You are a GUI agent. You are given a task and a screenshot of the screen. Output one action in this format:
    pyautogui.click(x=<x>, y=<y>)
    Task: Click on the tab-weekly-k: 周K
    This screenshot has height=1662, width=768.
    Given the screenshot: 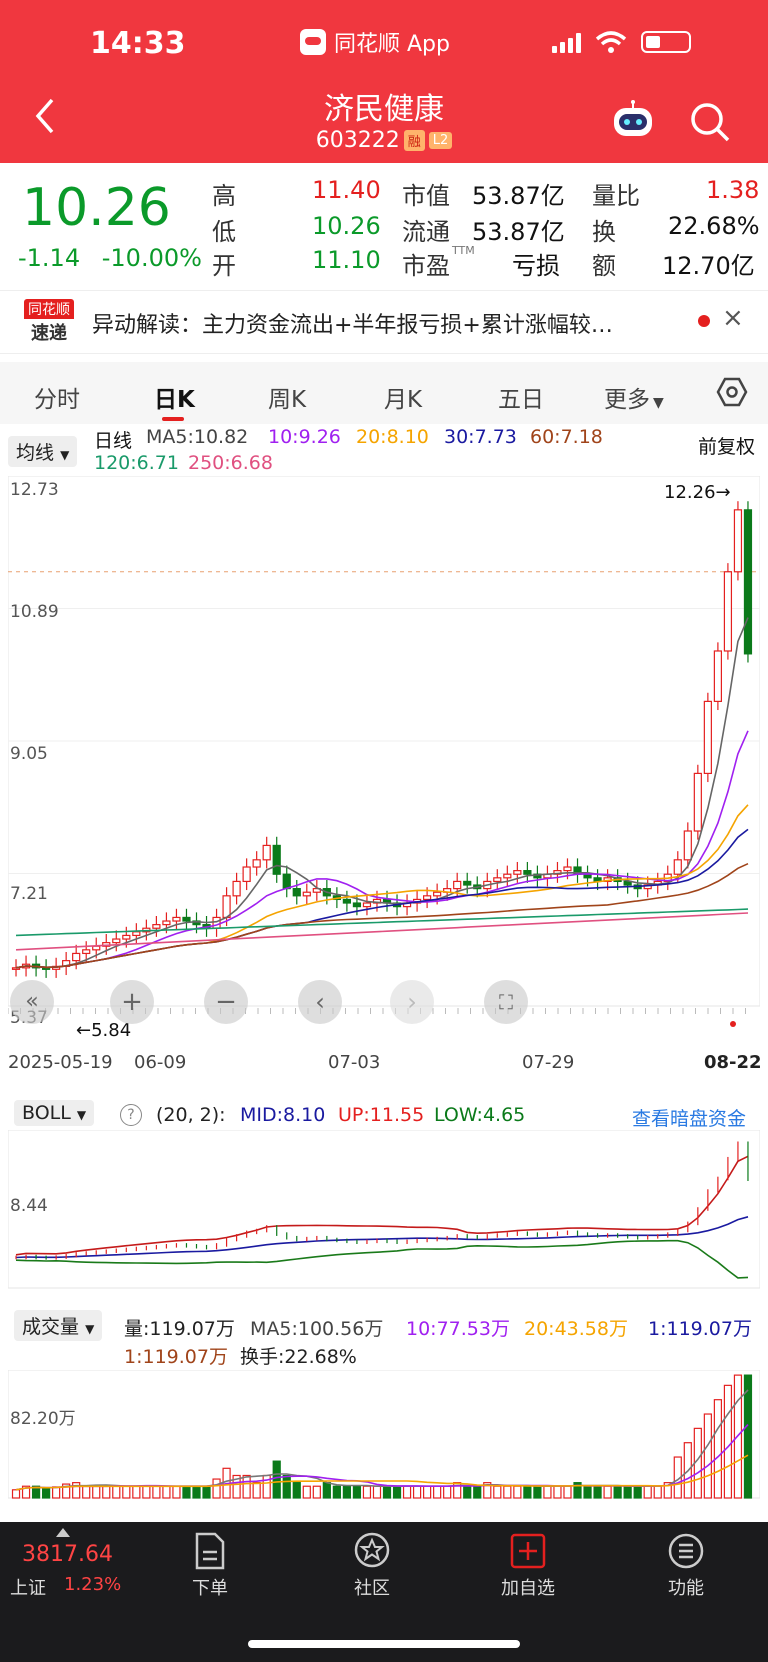 What is the action you would take?
    pyautogui.click(x=287, y=397)
    